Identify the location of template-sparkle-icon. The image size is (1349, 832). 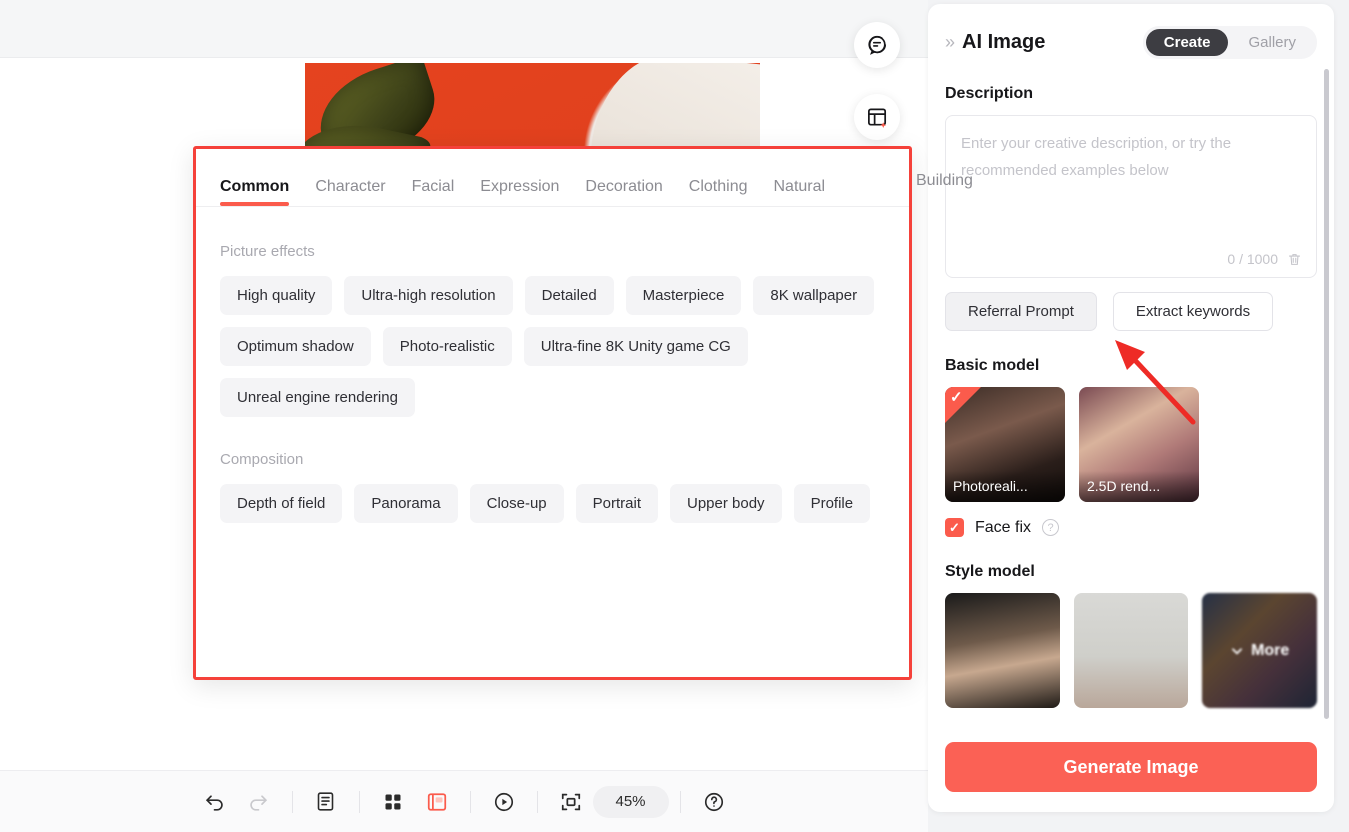
(876, 117).